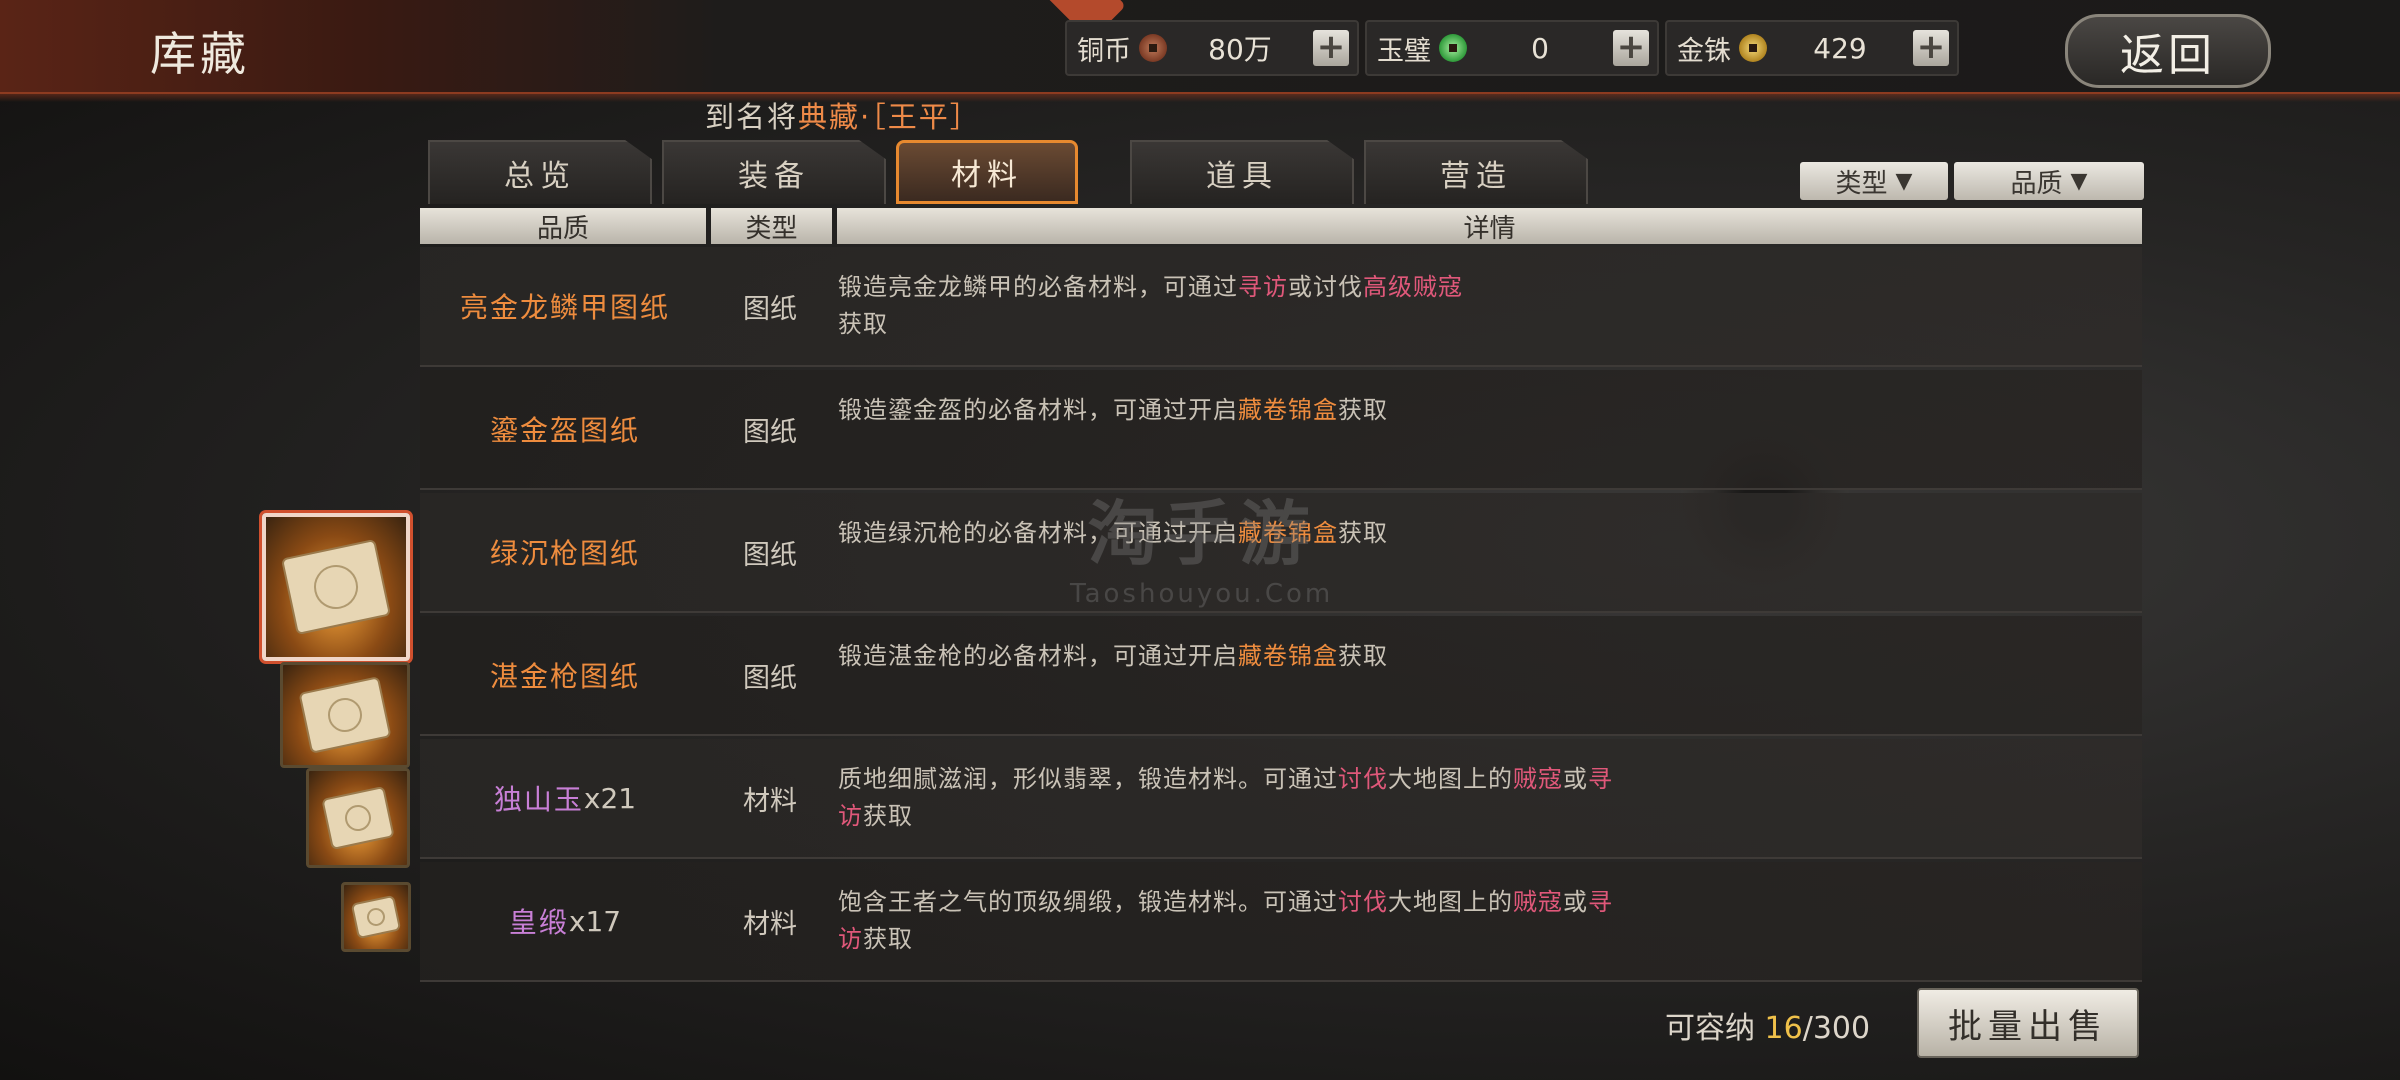  I want to click on column-header-type: 类型, so click(771, 226).